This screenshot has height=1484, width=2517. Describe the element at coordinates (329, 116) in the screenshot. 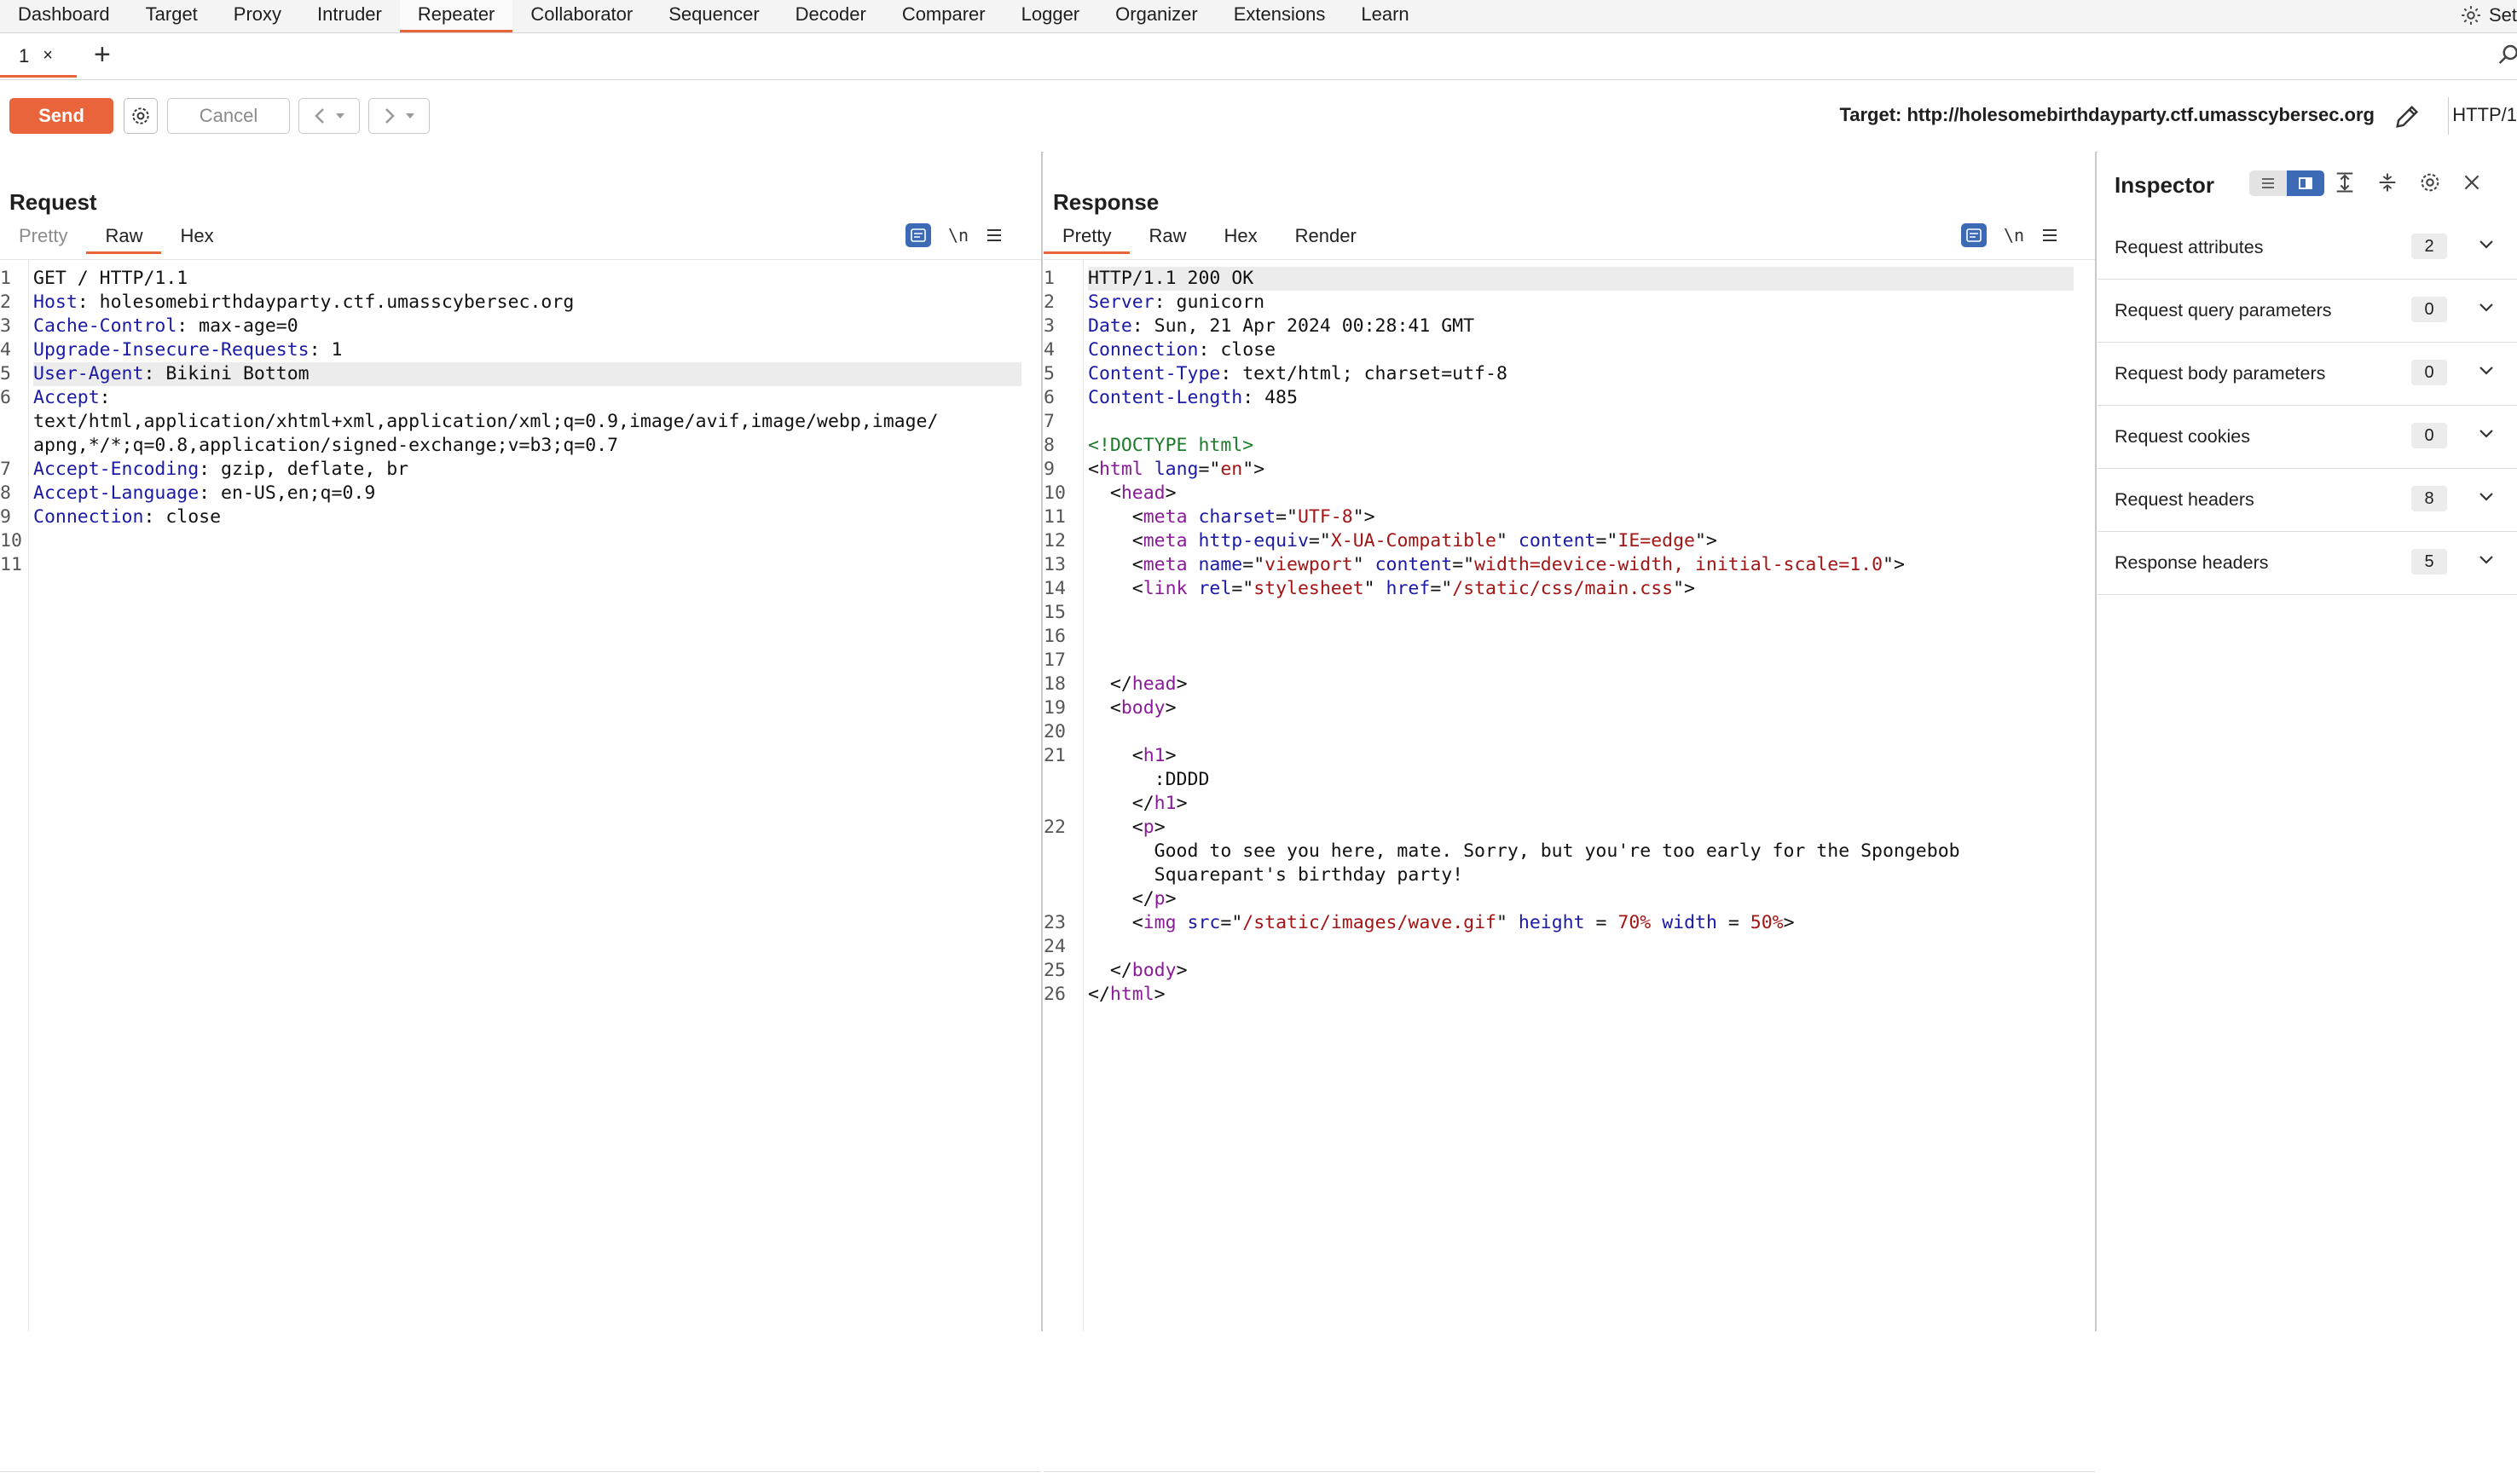

I see `previous-request-button` at that location.